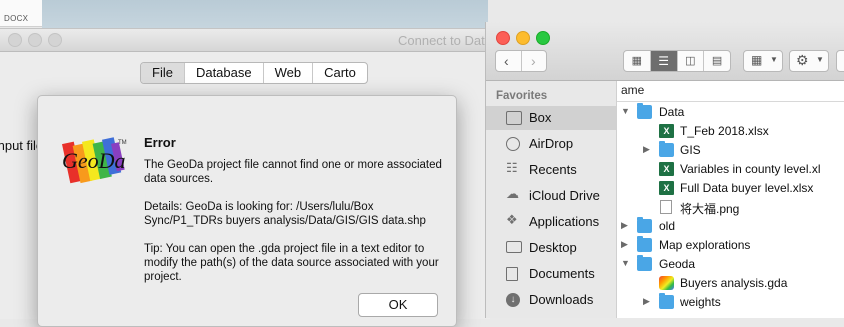 This screenshot has height=327, width=844. What do you see at coordinates (730, 264) in the screenshot?
I see `file-row-geoda: ▼ Geoda` at bounding box center [730, 264].